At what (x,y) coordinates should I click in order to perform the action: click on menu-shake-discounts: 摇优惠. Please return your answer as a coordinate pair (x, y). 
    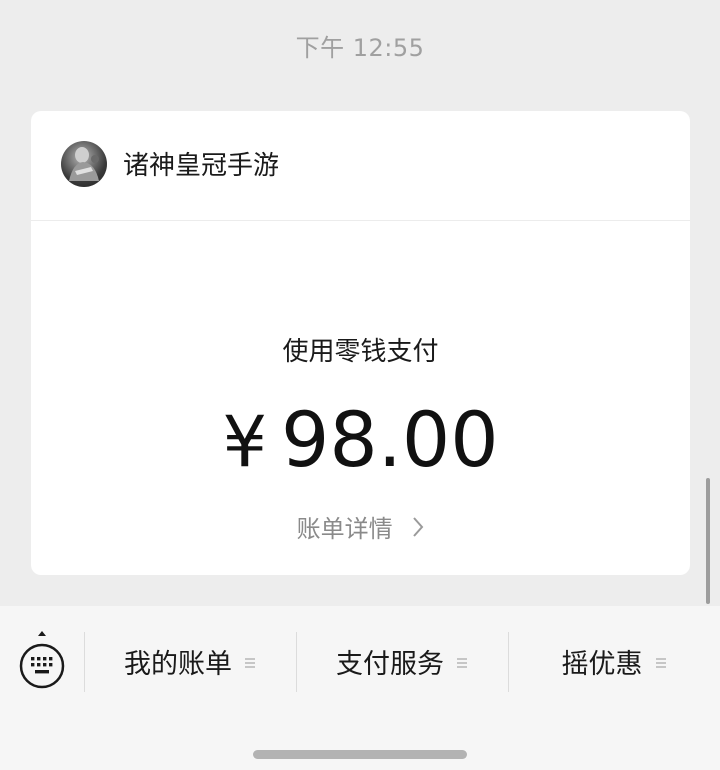
    Looking at the image, I should click on (614, 661).